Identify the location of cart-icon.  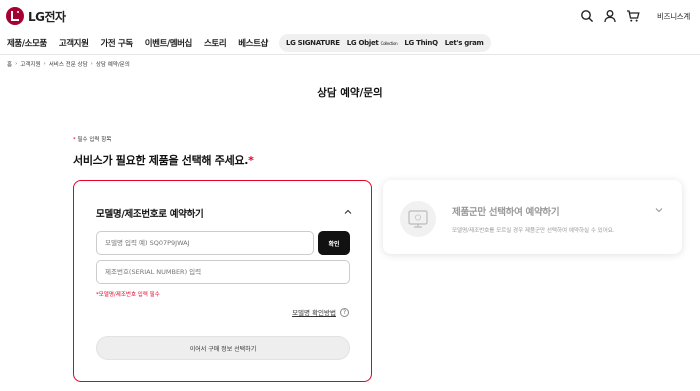
(633, 16).